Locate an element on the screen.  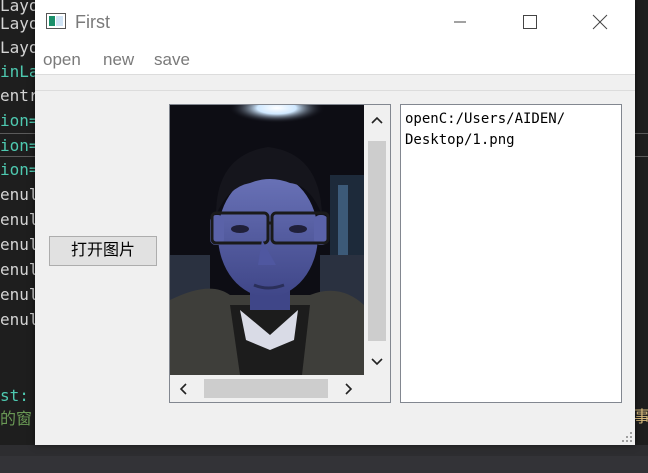
scroll-right-button is located at coordinates (349, 388).